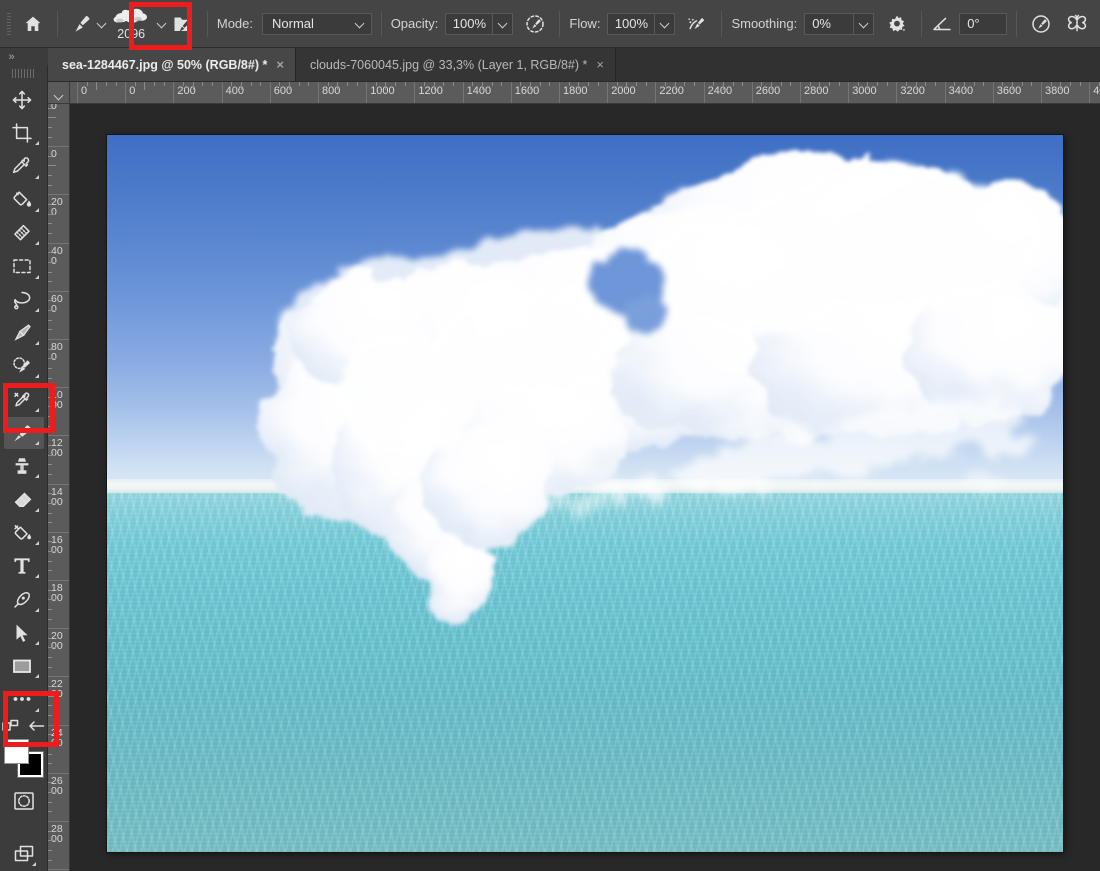  I want to click on smoothing-chevron, so click(864, 23).